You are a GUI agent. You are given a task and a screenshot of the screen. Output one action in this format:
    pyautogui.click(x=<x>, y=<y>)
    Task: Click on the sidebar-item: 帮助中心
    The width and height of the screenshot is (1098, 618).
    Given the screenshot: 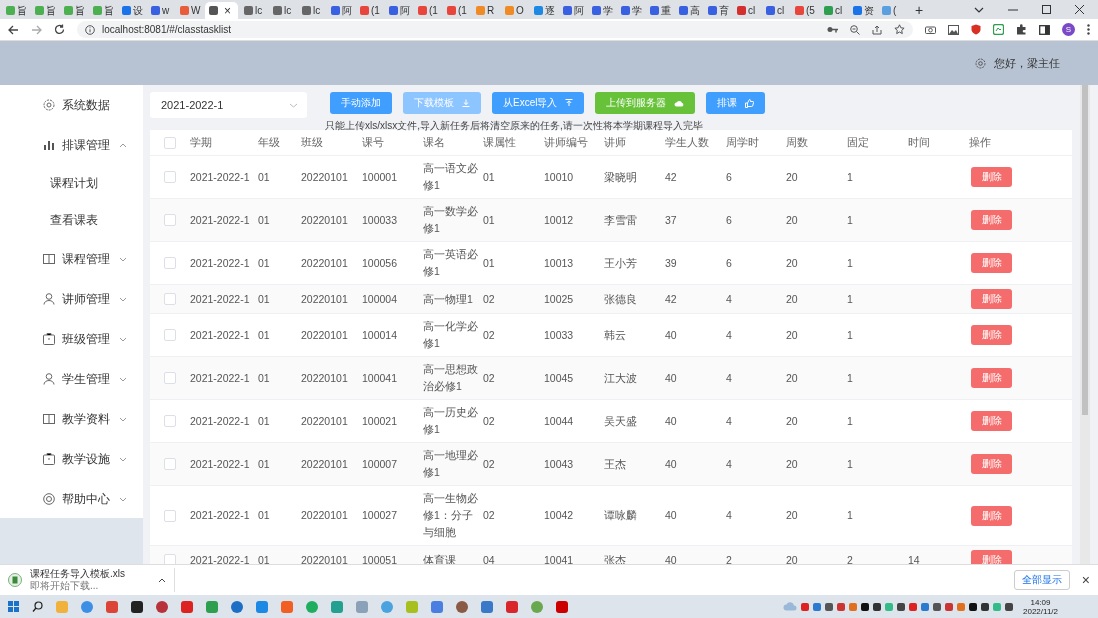 What is the action you would take?
    pyautogui.click(x=71, y=499)
    